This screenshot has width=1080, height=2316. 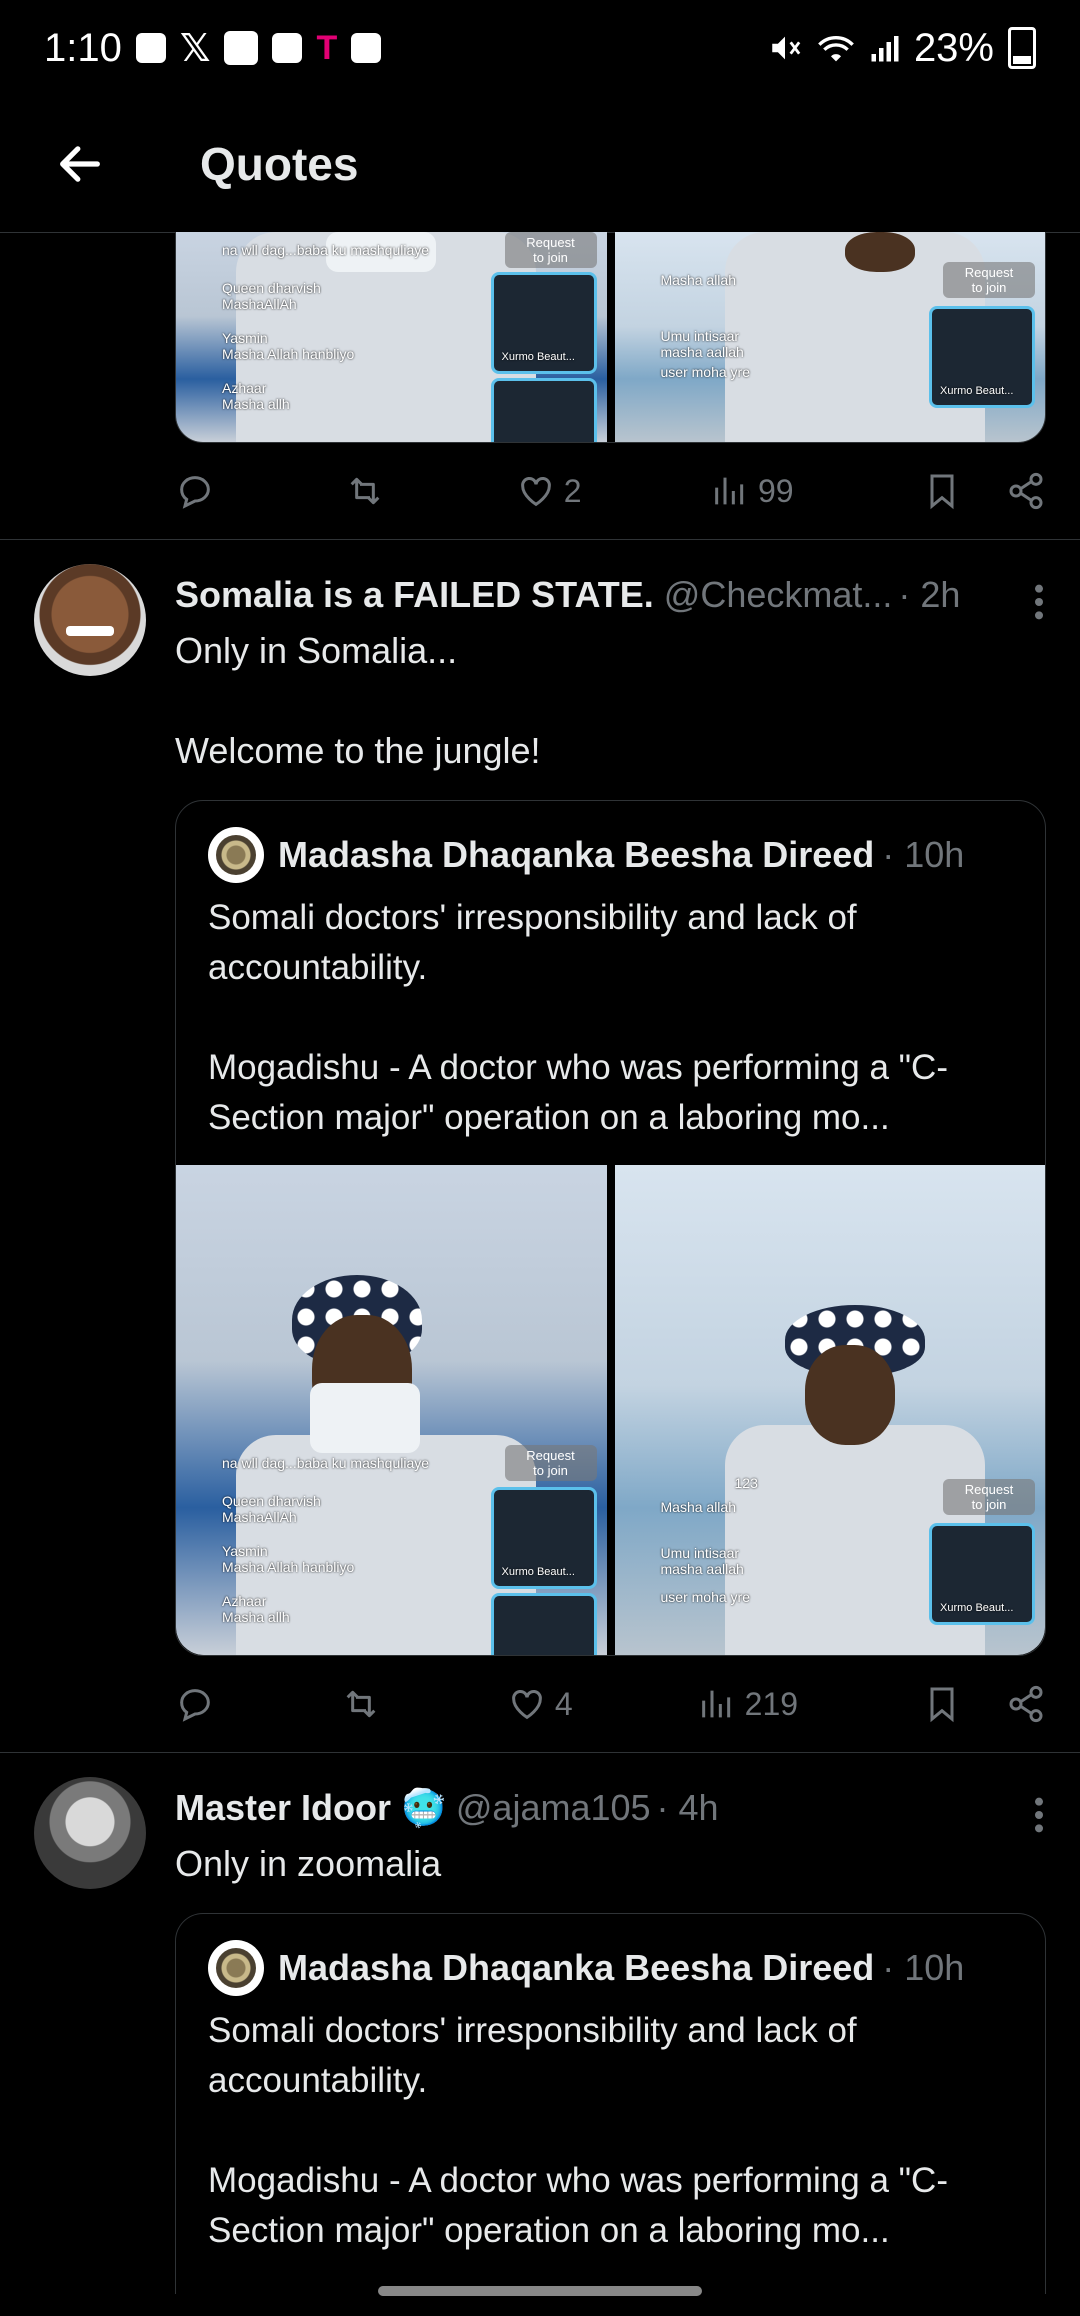 What do you see at coordinates (746, 1483) in the screenshot?
I see `overlay-count: 123` at bounding box center [746, 1483].